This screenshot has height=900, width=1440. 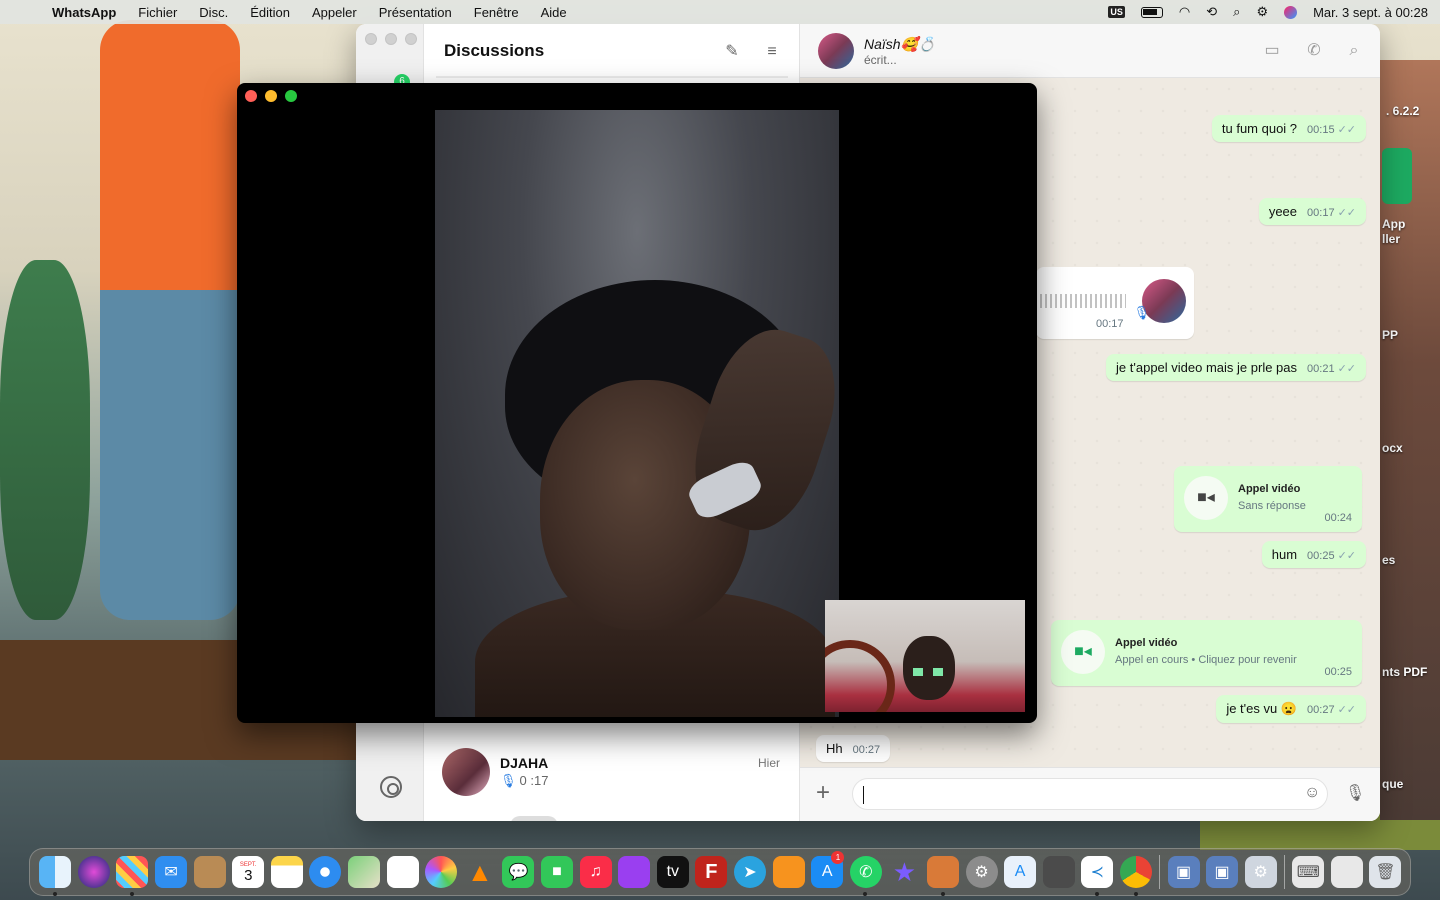 What do you see at coordinates (94, 872) in the screenshot?
I see `dock-siri` at bounding box center [94, 872].